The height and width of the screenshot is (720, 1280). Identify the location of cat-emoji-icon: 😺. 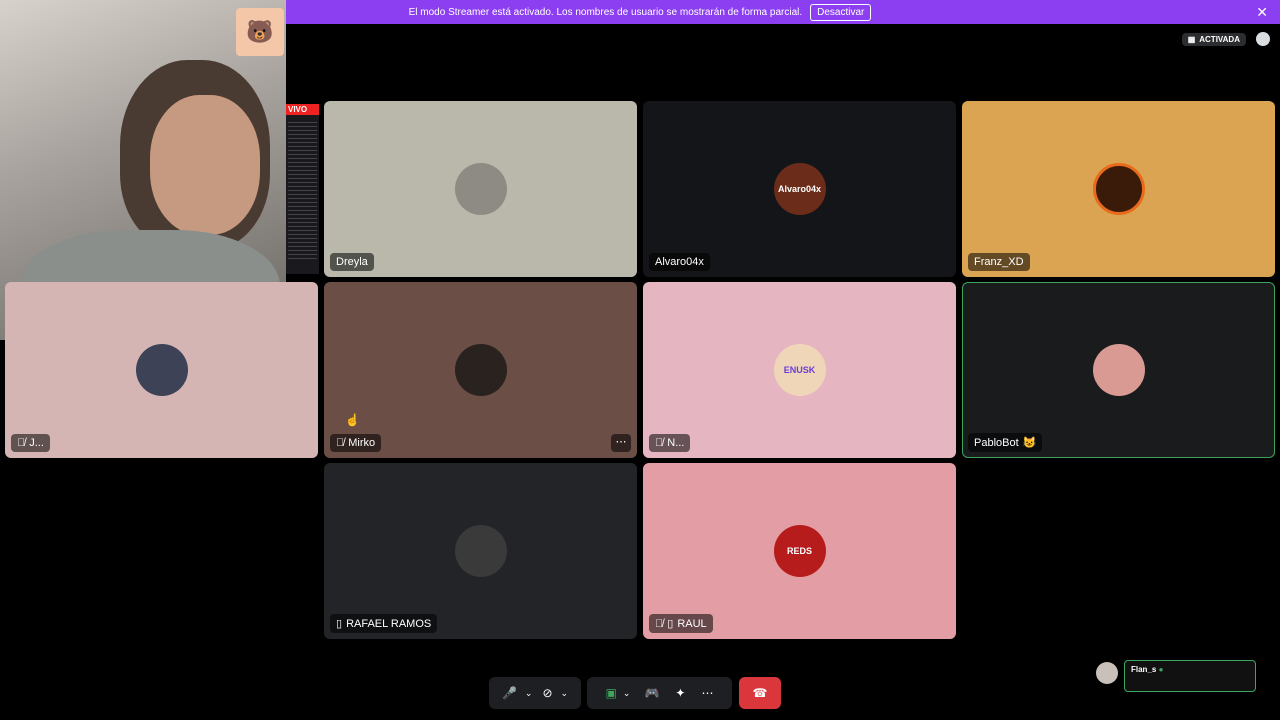
(1029, 443).